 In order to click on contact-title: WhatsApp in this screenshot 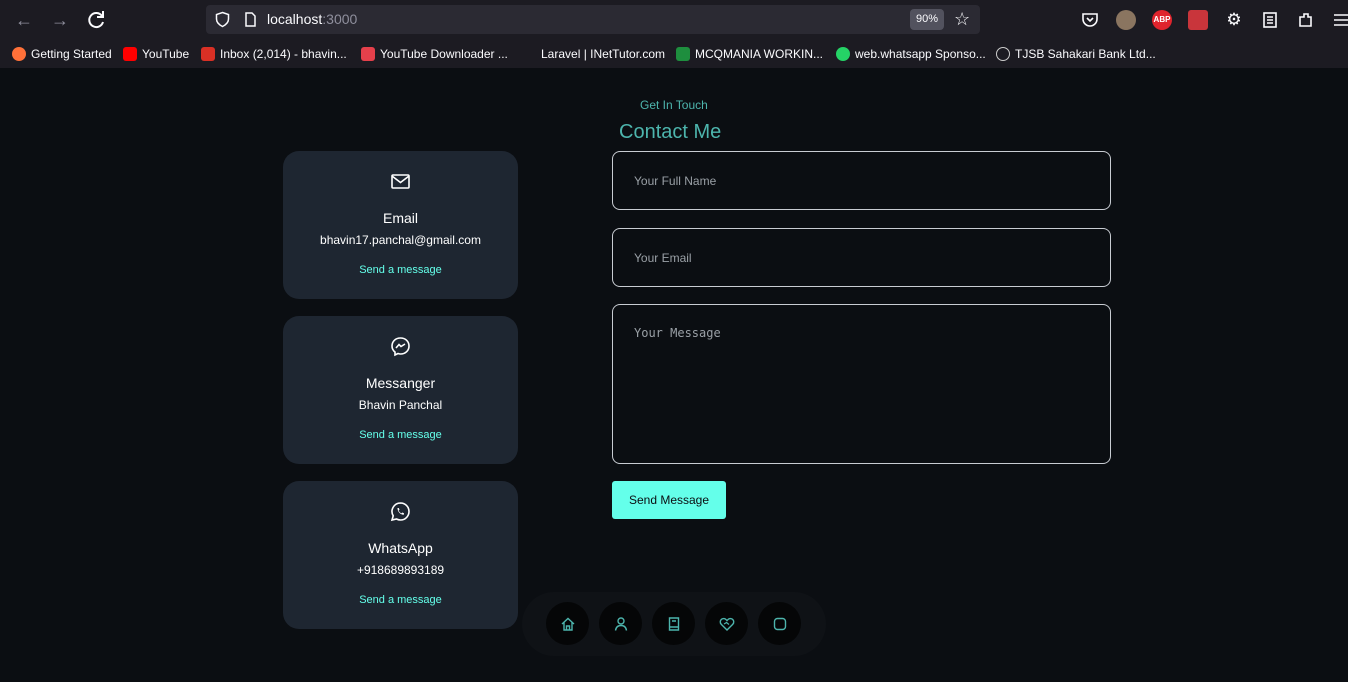, I will do `click(400, 548)`.